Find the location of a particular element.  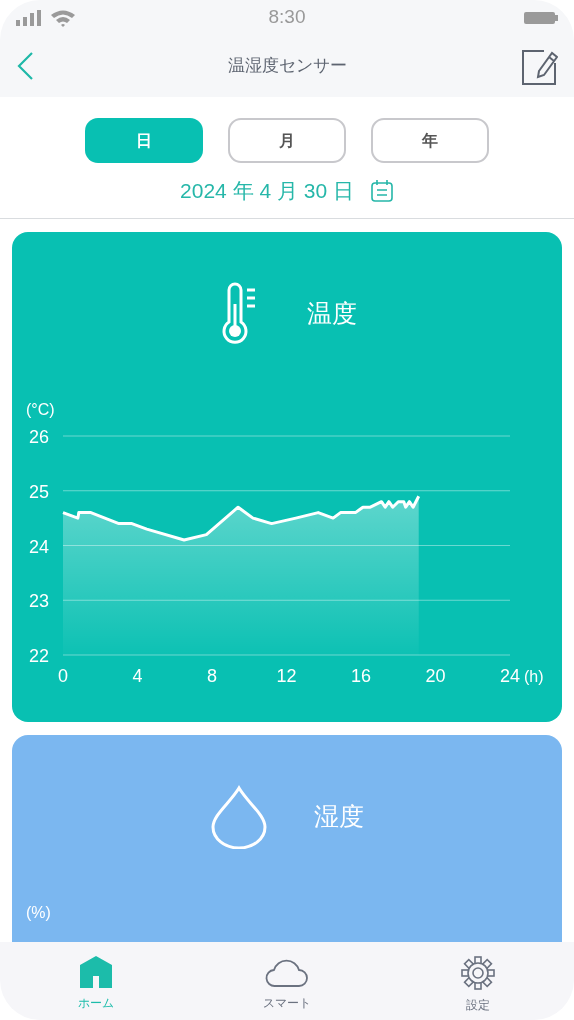

y-tick-label: 22 is located at coordinates (39, 656).